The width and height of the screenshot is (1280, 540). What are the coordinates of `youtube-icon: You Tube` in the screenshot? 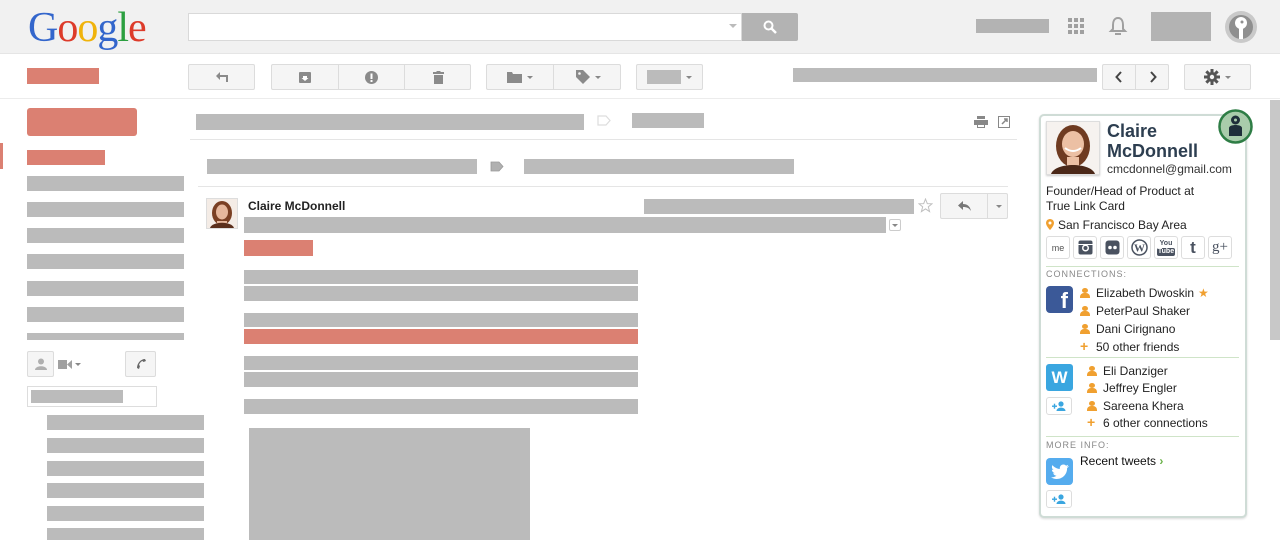 It's located at (1166, 247).